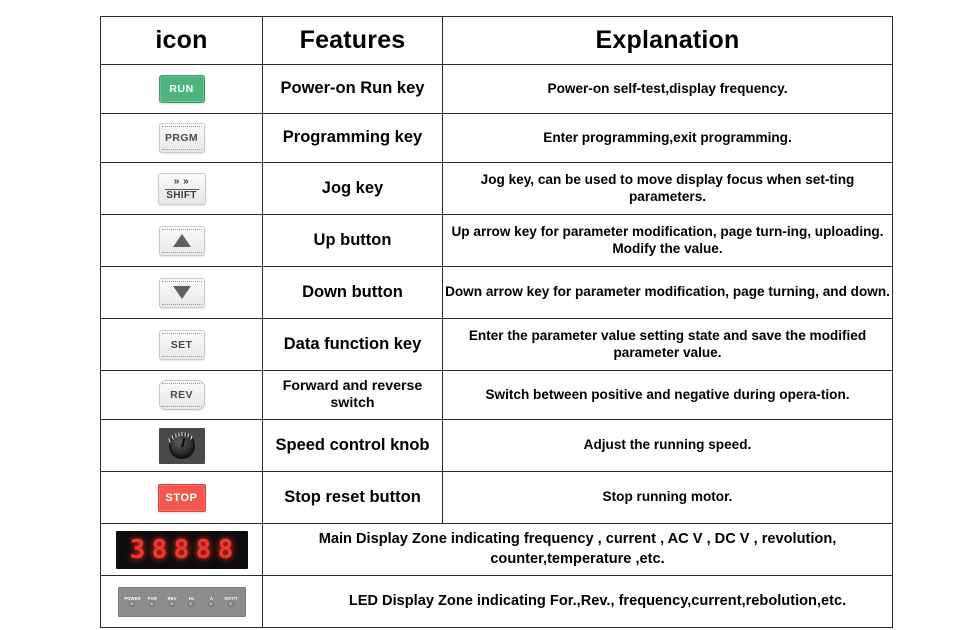 Image resolution: width=960 pixels, height=630 pixels. Describe the element at coordinates (352, 89) in the screenshot. I see `feature-label: Power-on Run key` at that location.